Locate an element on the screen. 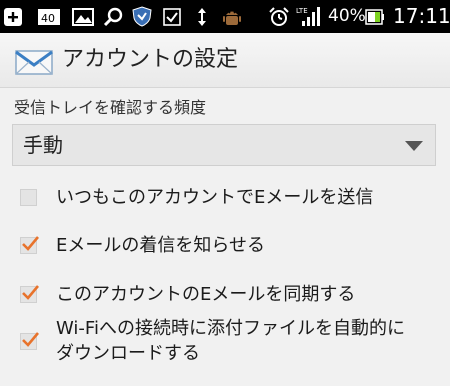 This screenshot has width=450, height=386. mail-envelope-icon is located at coordinates (35, 62).